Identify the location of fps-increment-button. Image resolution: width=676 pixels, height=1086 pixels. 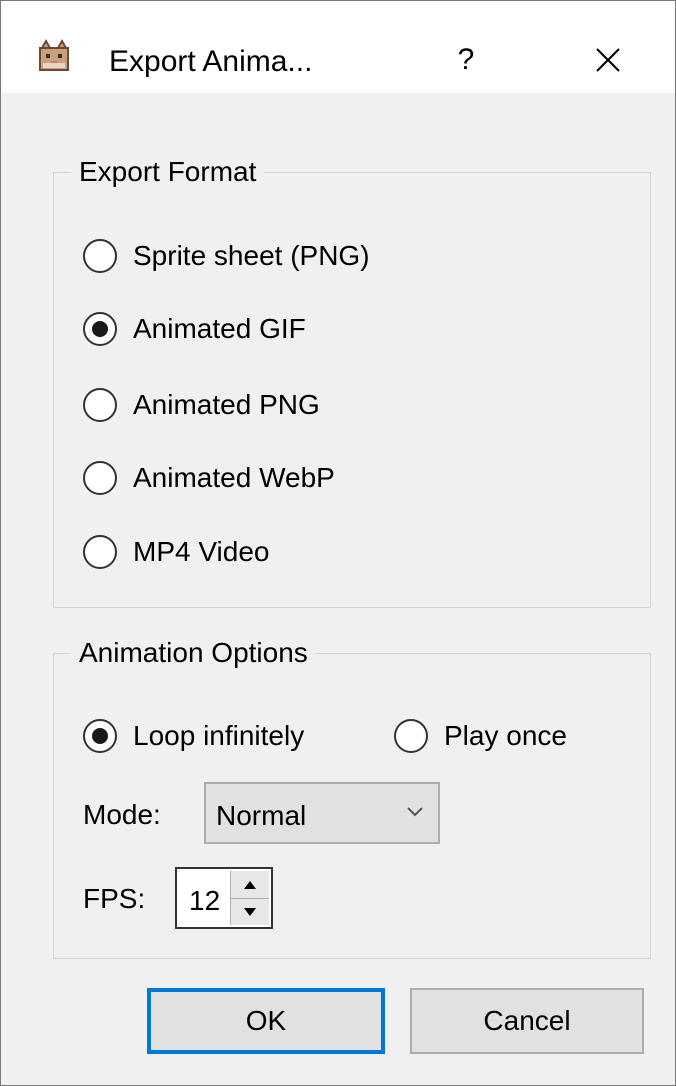
(250, 885).